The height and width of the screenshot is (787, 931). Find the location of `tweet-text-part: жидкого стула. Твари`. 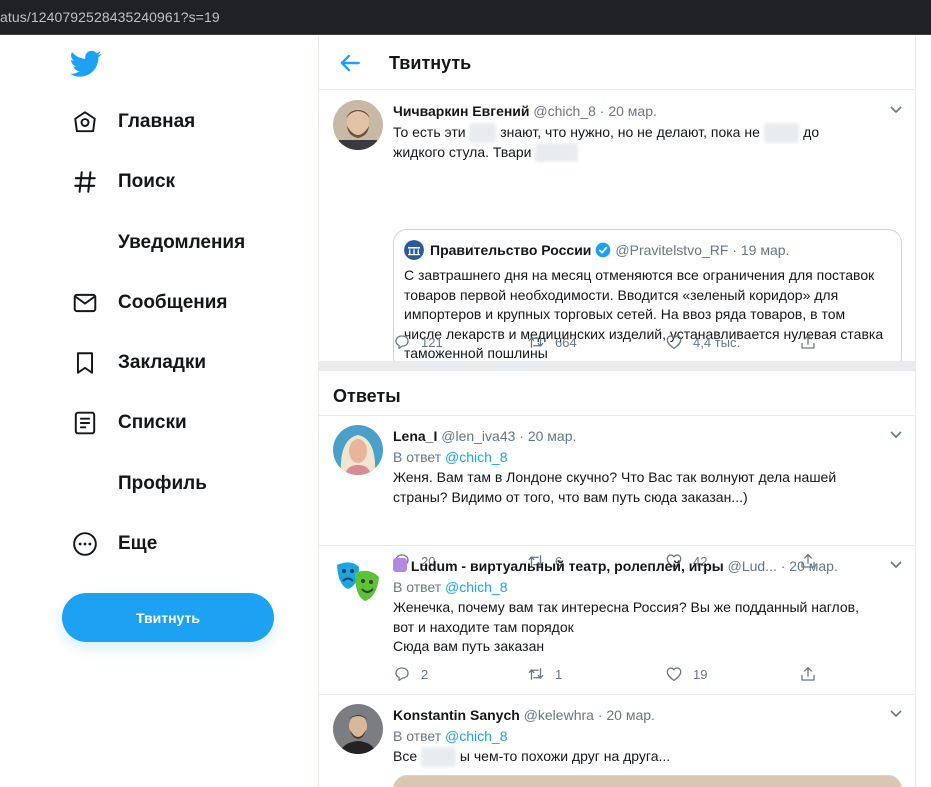

tweet-text-part: жидкого стула. Твари is located at coordinates (462, 151).